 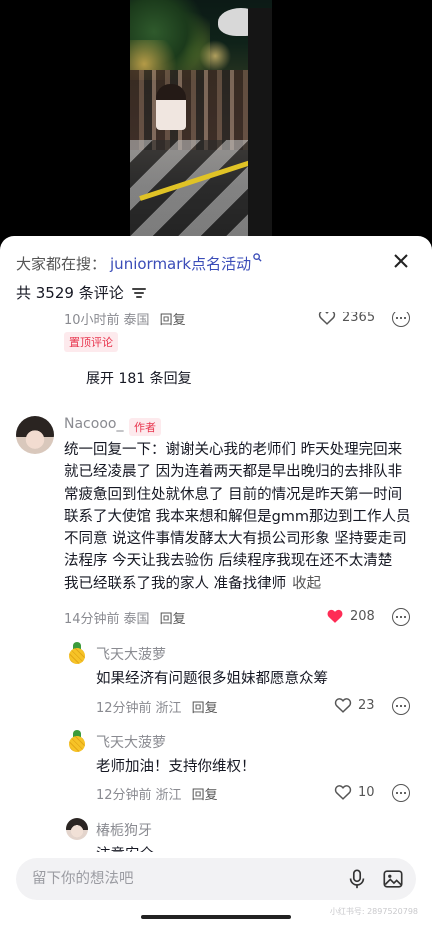 I want to click on comment-input-bar, so click(x=216, y=879).